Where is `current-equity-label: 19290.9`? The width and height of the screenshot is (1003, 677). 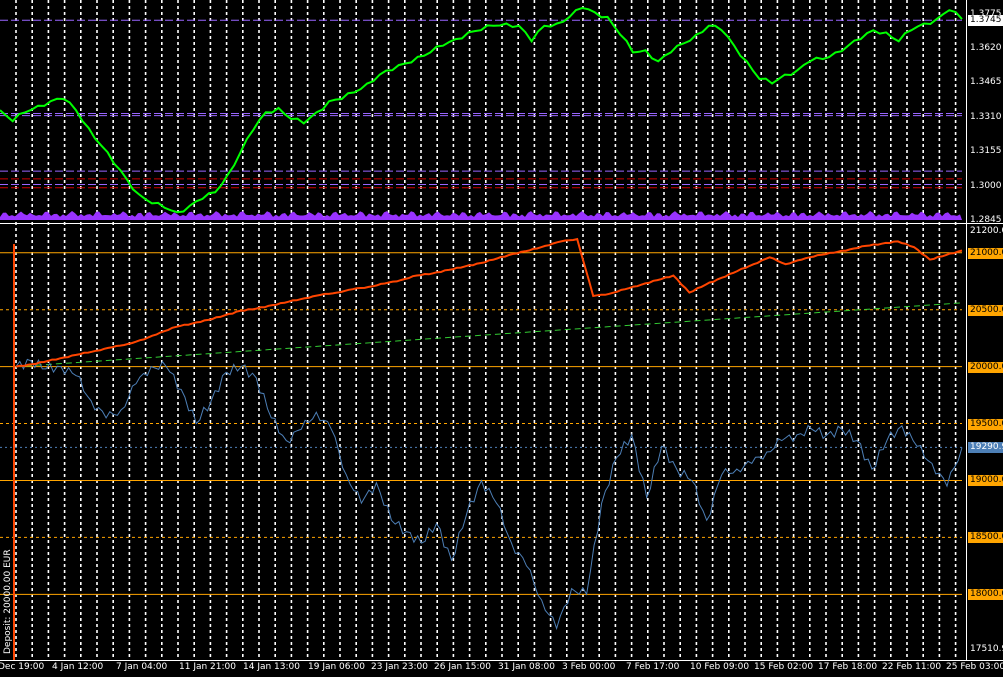
current-equity-label: 19290.9 is located at coordinates (985, 448).